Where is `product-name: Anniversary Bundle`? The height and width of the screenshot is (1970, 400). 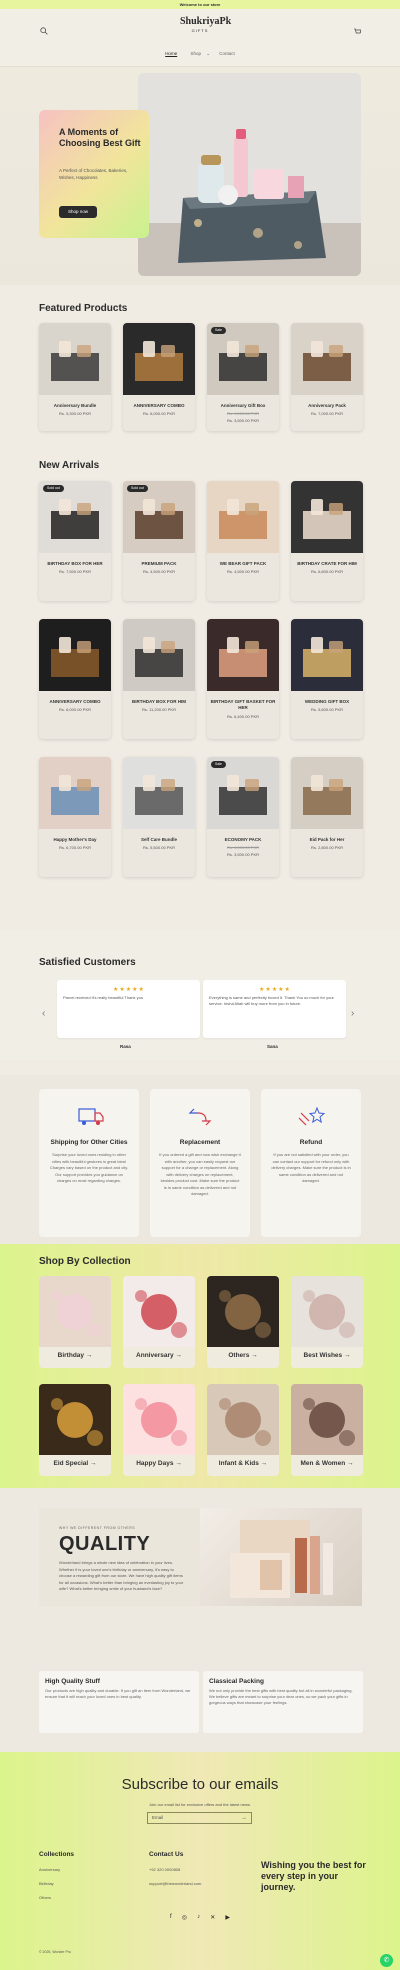
product-name: Anniversary Bundle is located at coordinates (75, 406).